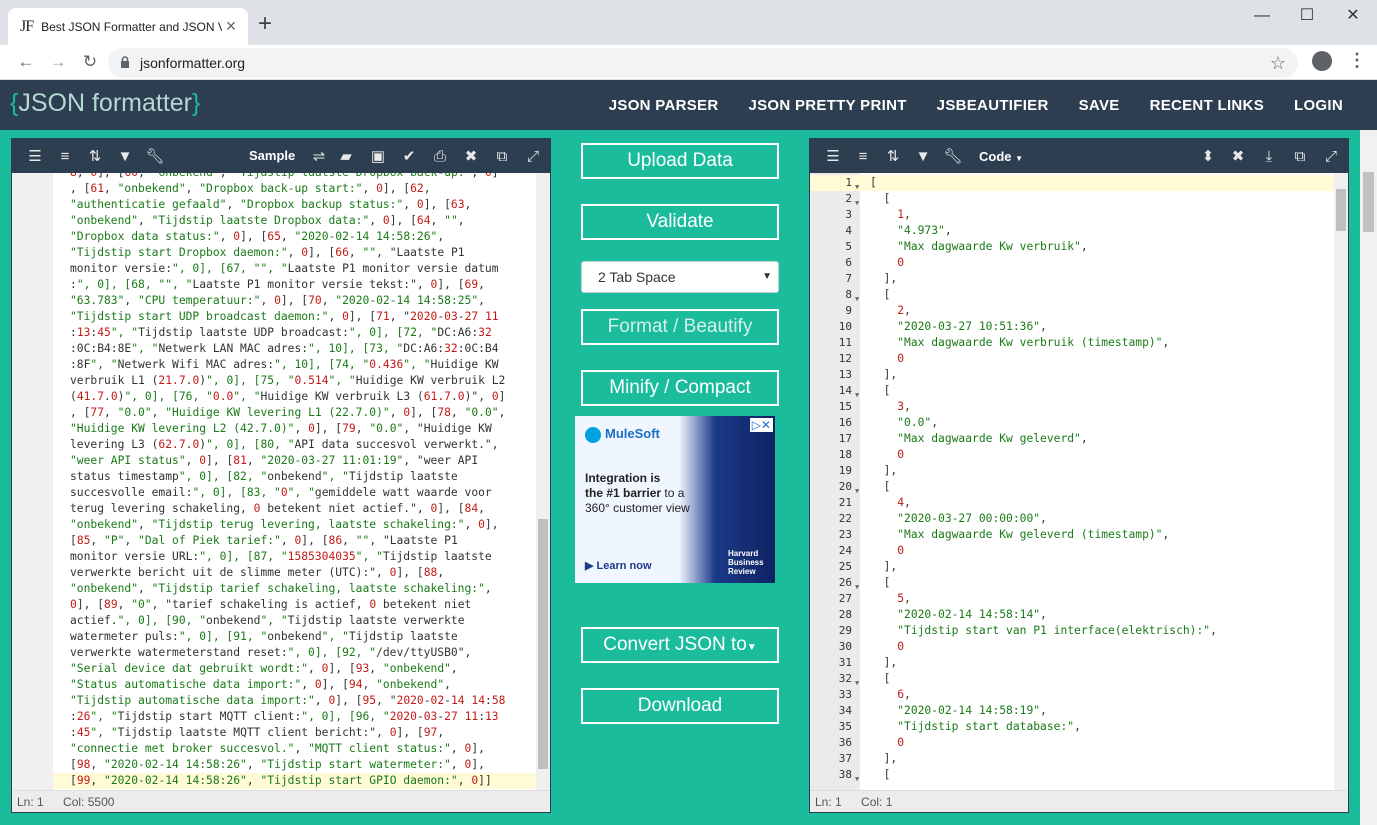  What do you see at coordinates (845, 454) in the screenshot?
I see `line-number: 18` at bounding box center [845, 454].